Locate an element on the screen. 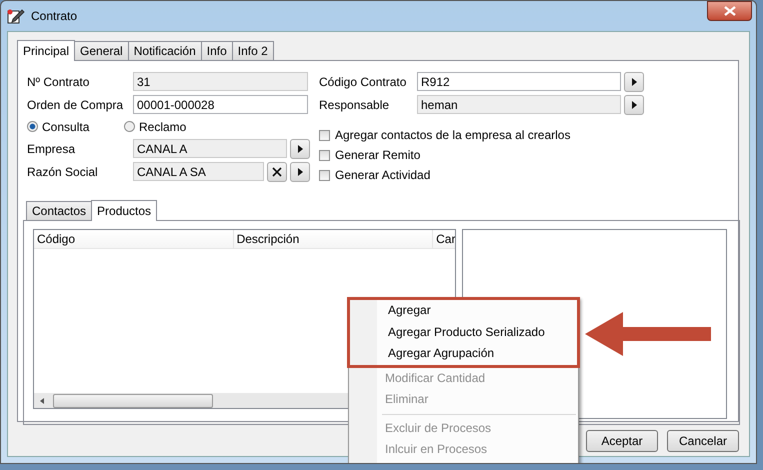 The height and width of the screenshot is (470, 763). tab: General is located at coordinates (101, 50).